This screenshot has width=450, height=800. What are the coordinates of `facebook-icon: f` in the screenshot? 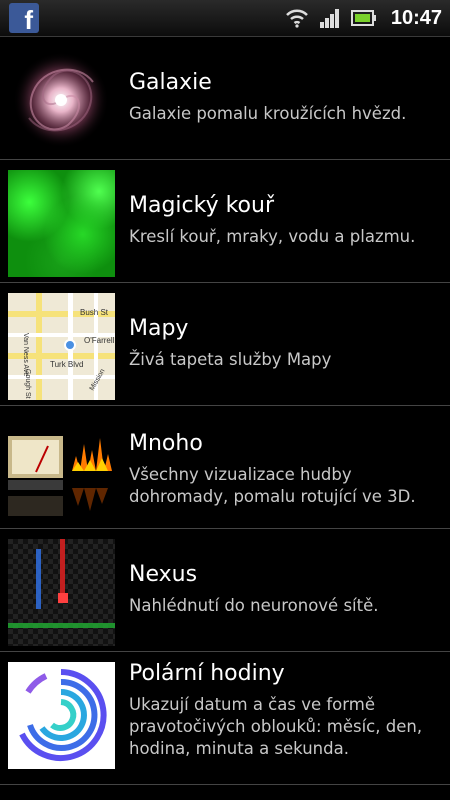 It's located at (24, 18).